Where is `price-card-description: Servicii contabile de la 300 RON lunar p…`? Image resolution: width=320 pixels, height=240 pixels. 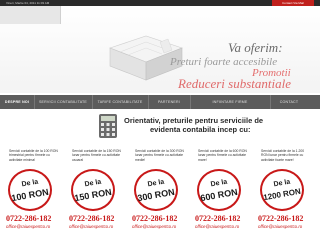 price-card-description: Servicii contabile de la 300 RON lunar p… is located at coordinates (159, 155).